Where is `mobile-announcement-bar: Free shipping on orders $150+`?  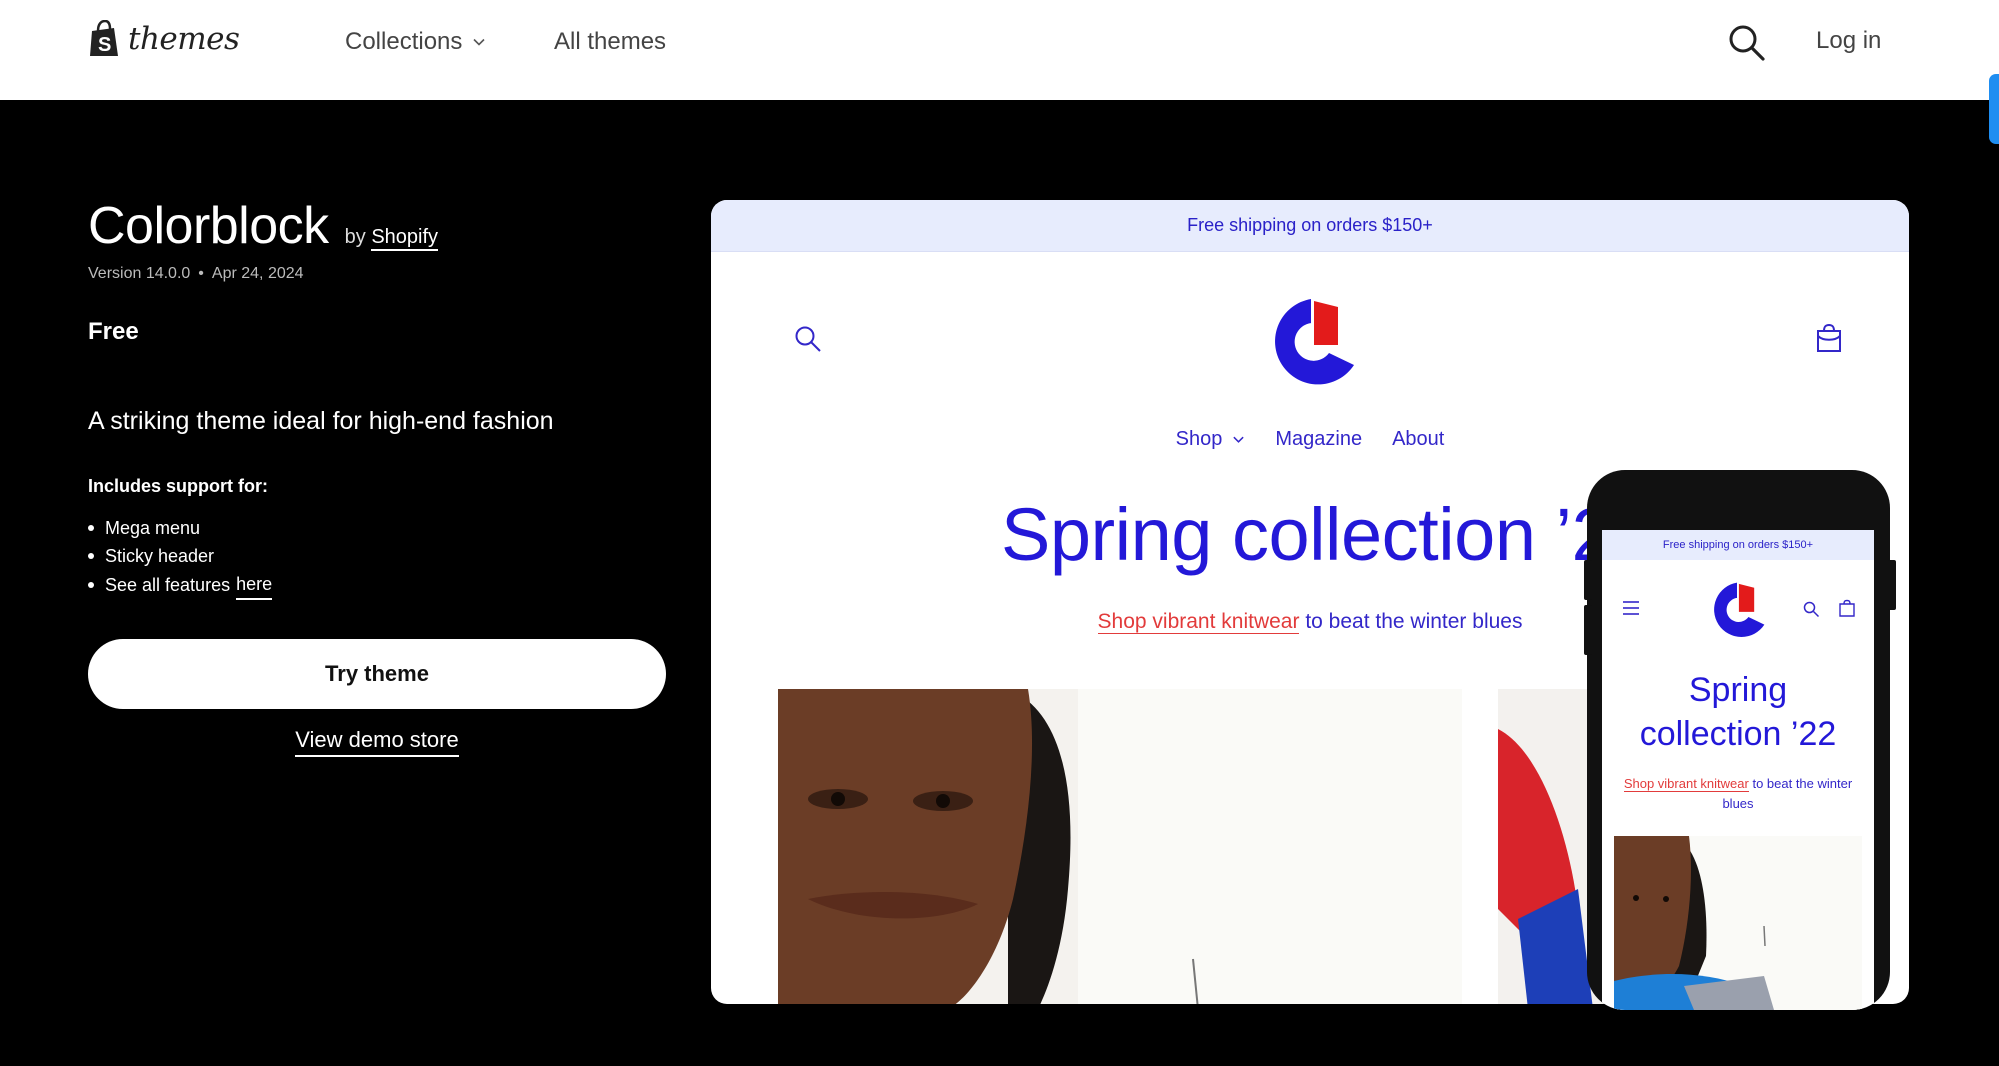 mobile-announcement-bar: Free shipping on orders $150+ is located at coordinates (1738, 545).